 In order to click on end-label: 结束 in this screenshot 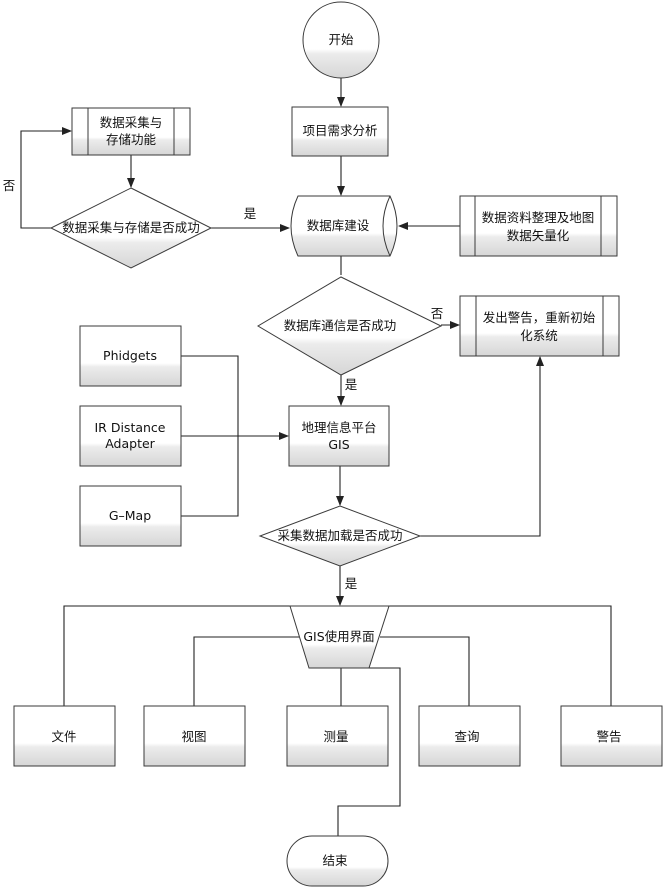, I will do `click(335, 860)`.